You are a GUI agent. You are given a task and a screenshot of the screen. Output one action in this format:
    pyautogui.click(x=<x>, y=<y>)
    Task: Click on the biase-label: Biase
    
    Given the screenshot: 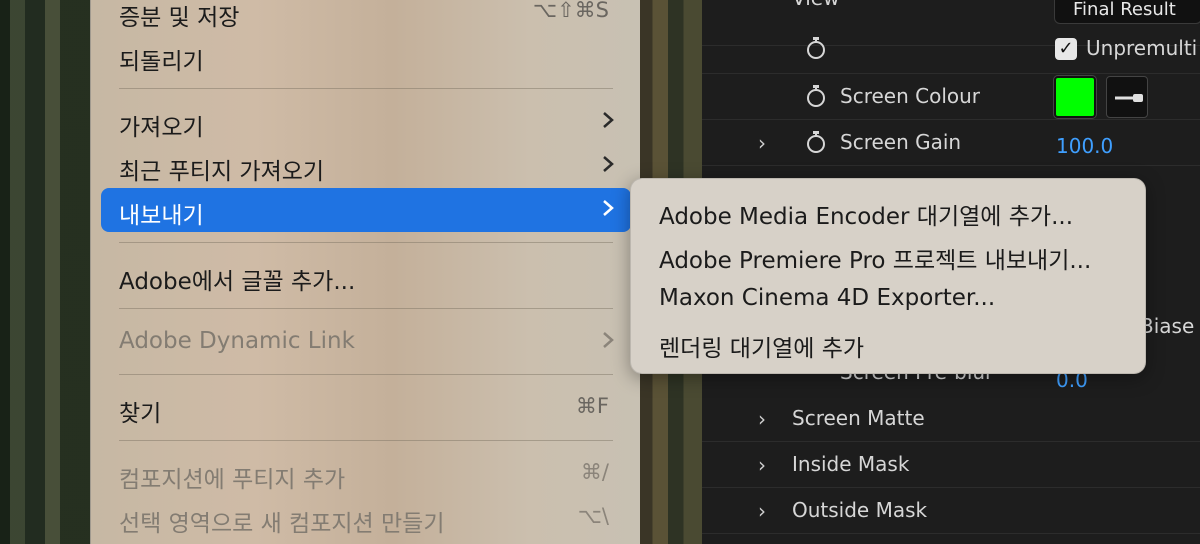 What is the action you would take?
    pyautogui.click(x=1167, y=326)
    